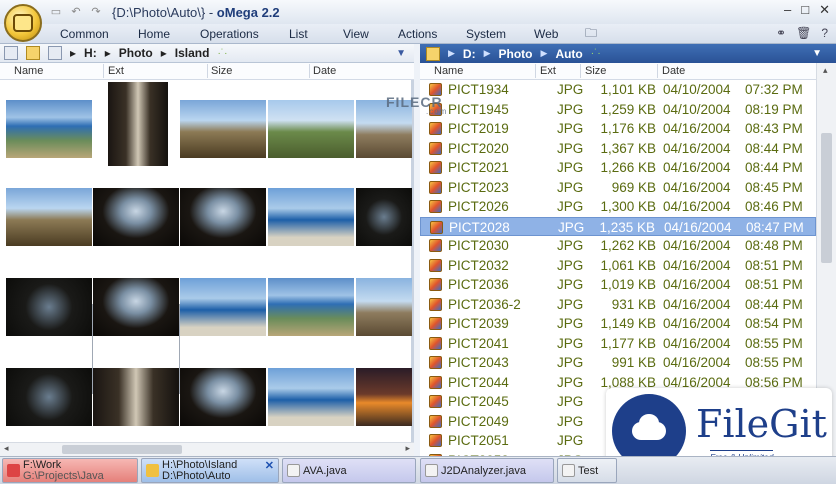  What do you see at coordinates (775, 227) in the screenshot?
I see `file-time: 08:47 PM` at bounding box center [775, 227].